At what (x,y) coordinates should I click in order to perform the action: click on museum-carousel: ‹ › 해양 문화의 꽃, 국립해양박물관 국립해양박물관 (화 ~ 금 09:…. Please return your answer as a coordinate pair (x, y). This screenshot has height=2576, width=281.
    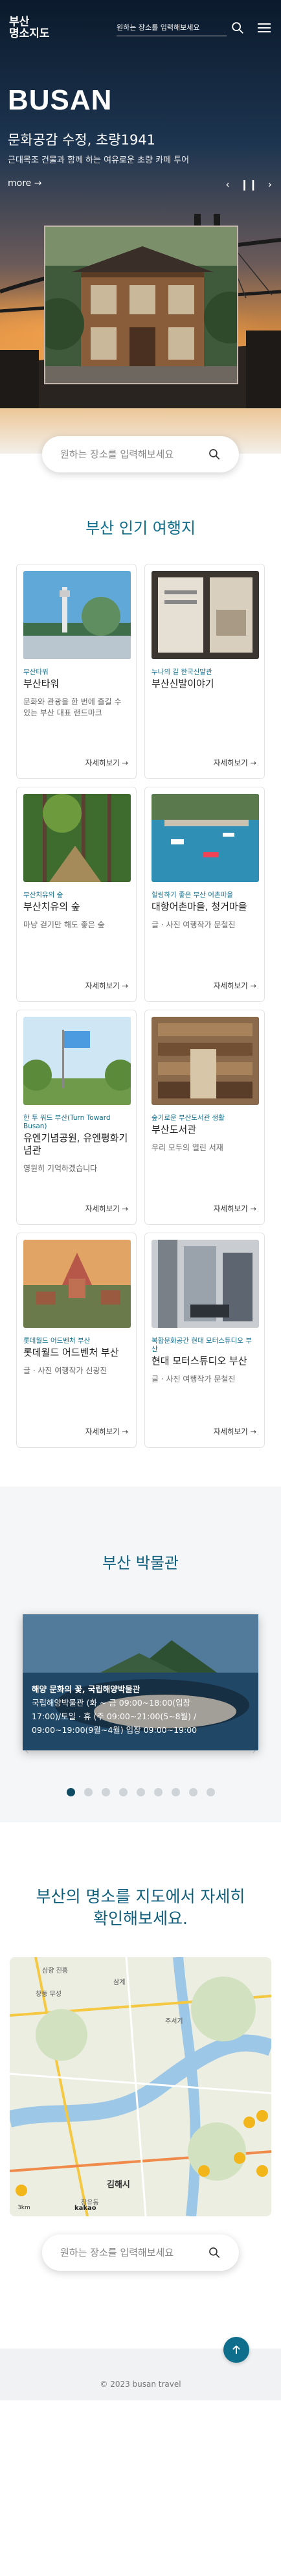
    Looking at the image, I should click on (140, 1686).